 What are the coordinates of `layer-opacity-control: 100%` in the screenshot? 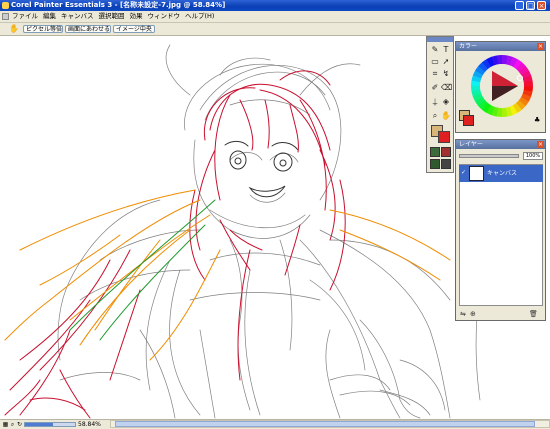 It's located at (501, 156).